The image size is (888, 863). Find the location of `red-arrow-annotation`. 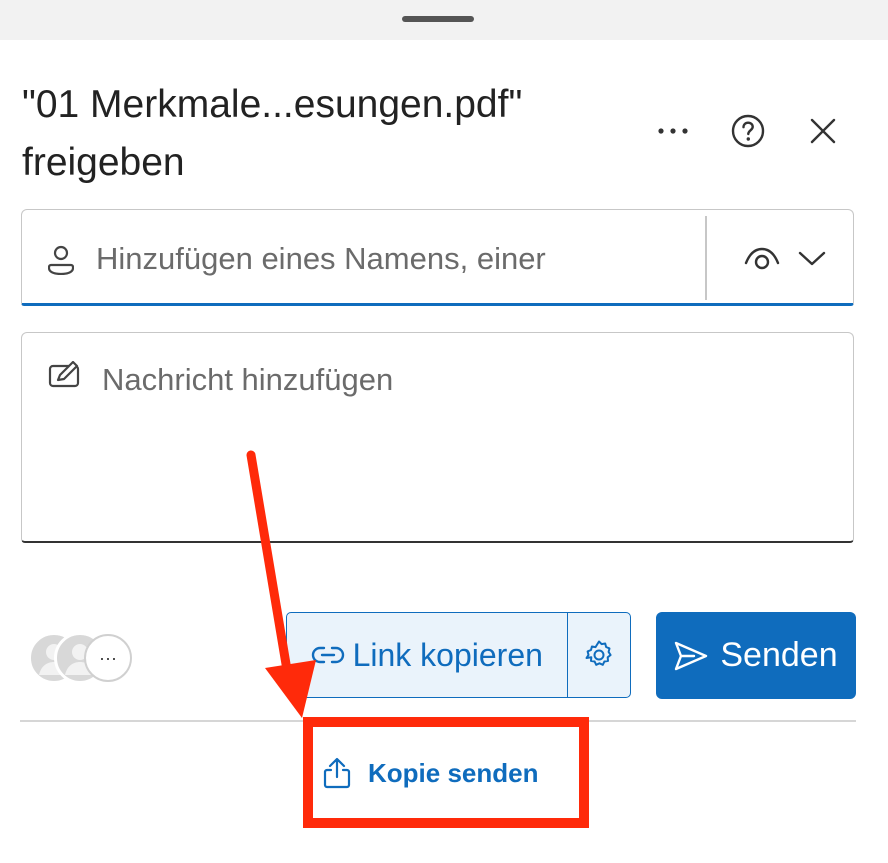

red-arrow-annotation is located at coordinates (281, 584).